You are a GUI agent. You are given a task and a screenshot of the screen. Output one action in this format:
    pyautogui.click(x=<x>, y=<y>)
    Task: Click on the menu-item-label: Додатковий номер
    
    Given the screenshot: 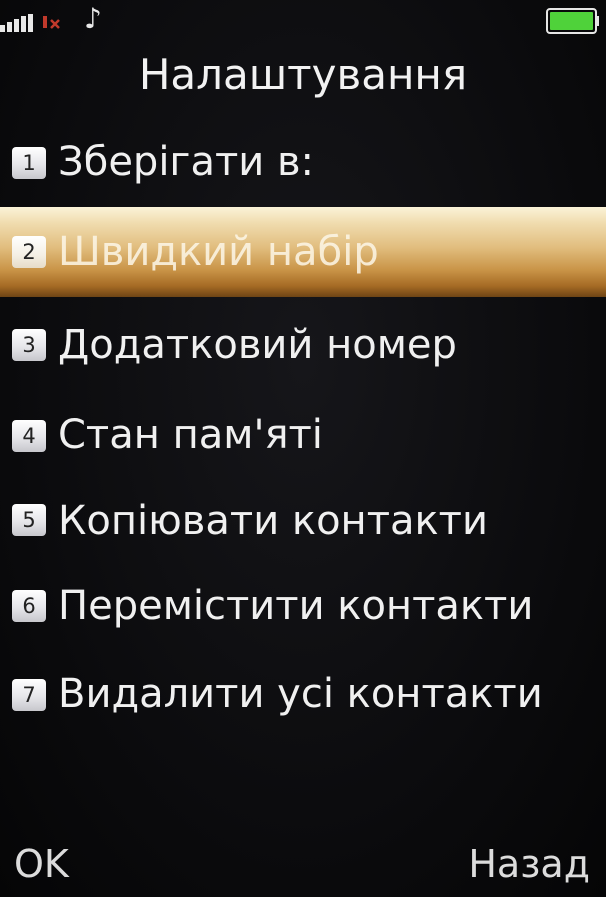 What is the action you would take?
    pyautogui.click(x=257, y=345)
    